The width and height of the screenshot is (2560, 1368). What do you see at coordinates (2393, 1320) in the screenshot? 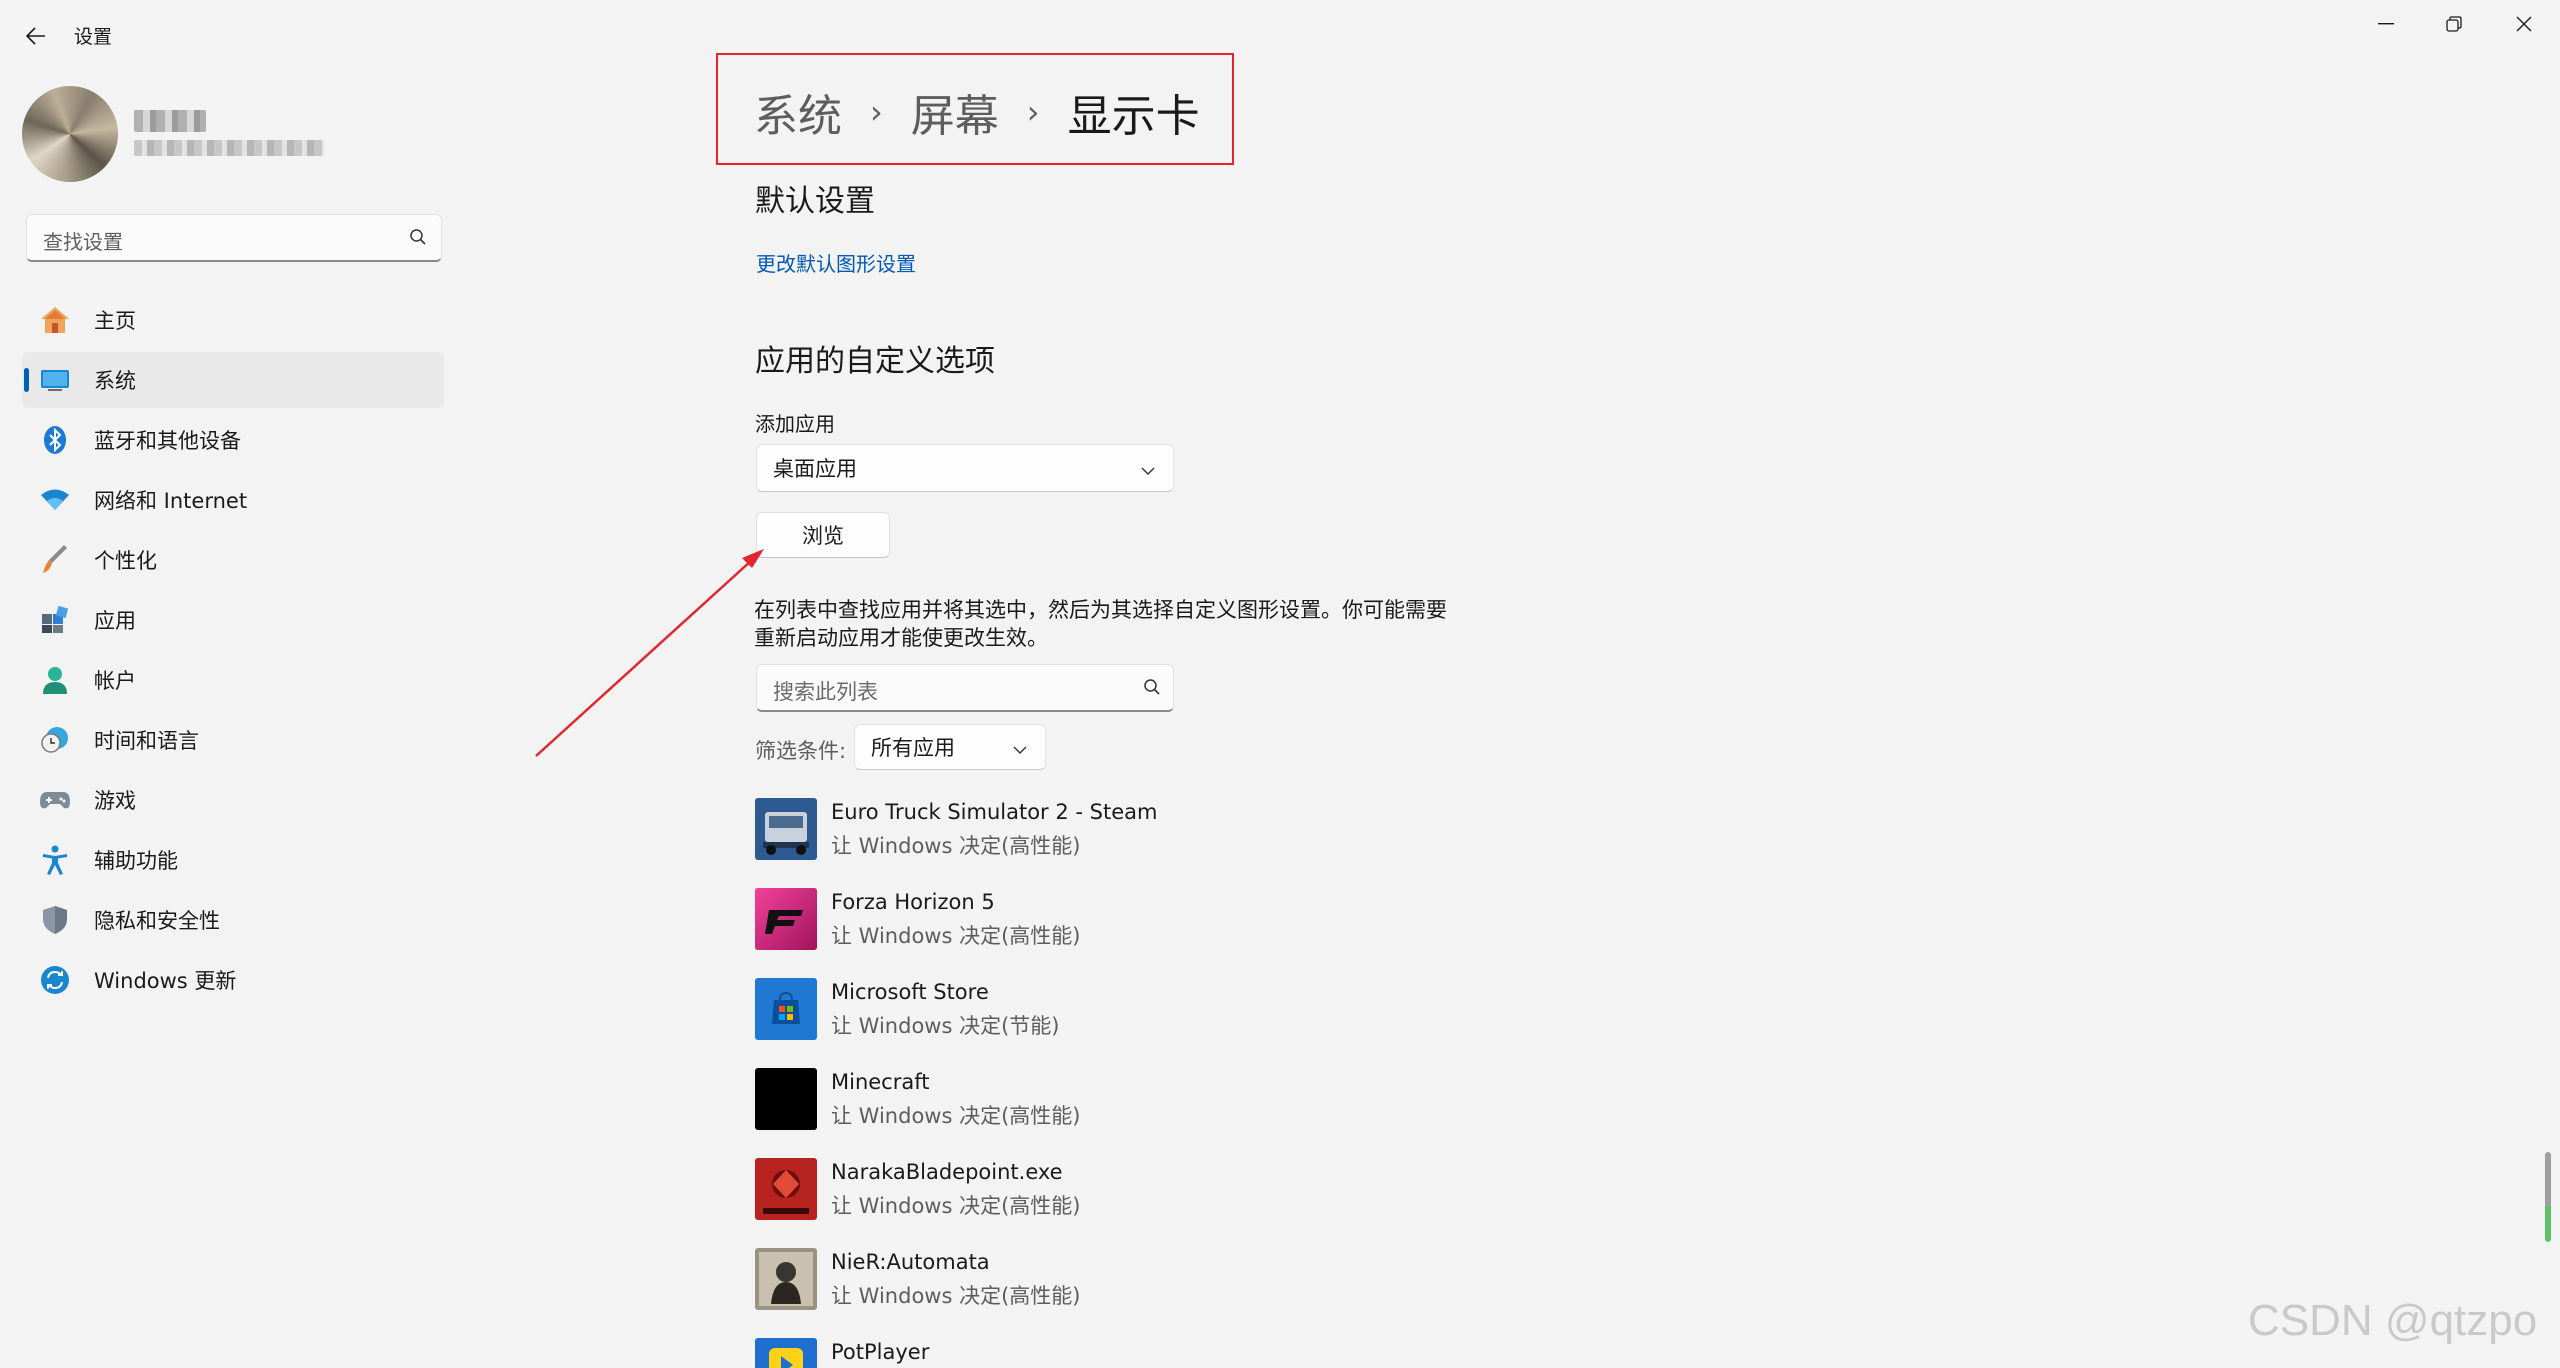
I see `watermark: CSDN @qtzpo` at bounding box center [2393, 1320].